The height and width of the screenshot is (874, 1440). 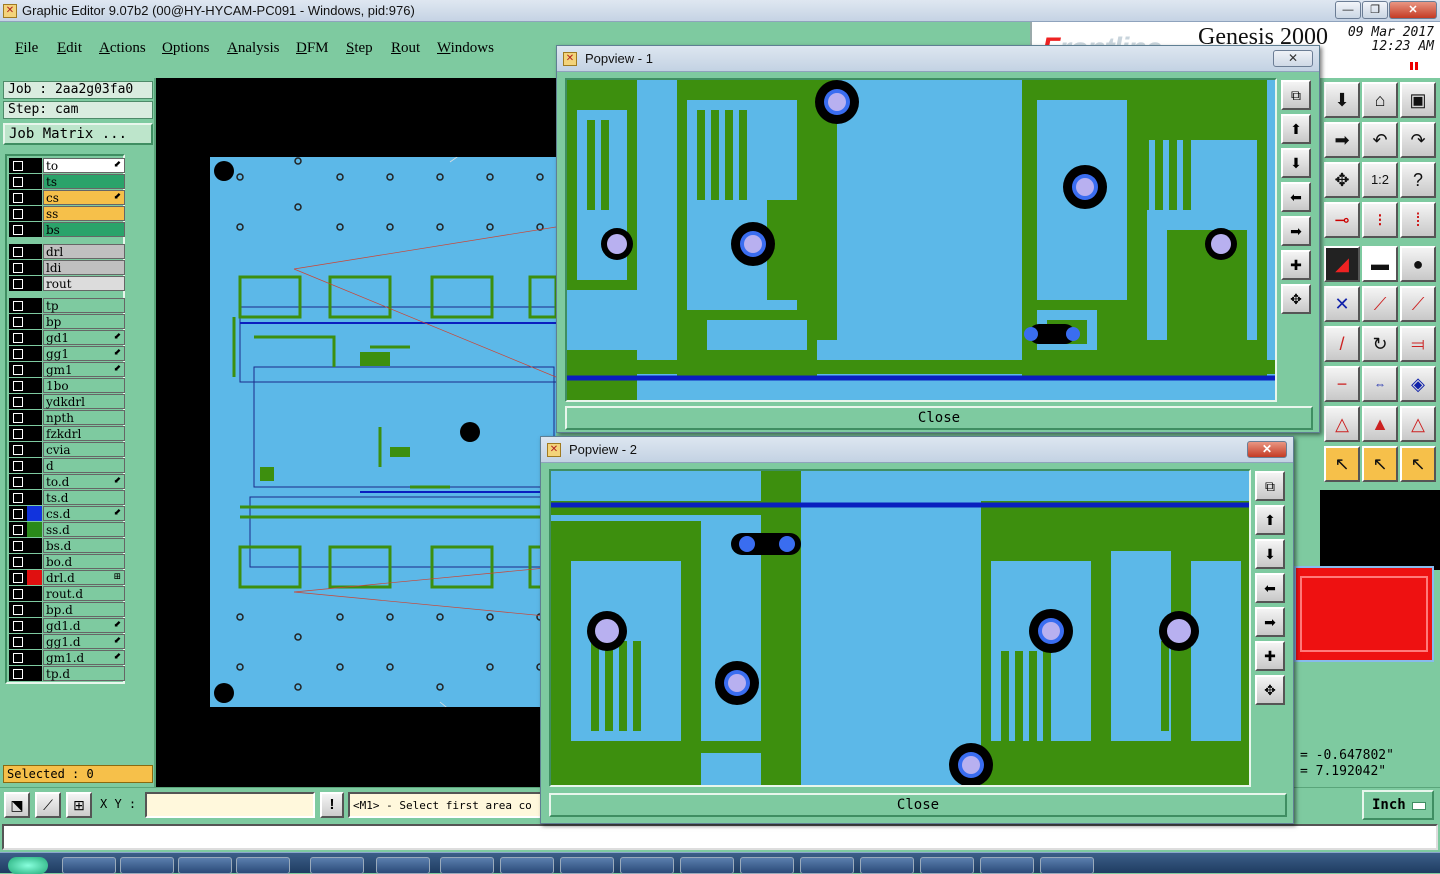 What do you see at coordinates (84, 545) in the screenshot?
I see `layer-name: bs.d` at bounding box center [84, 545].